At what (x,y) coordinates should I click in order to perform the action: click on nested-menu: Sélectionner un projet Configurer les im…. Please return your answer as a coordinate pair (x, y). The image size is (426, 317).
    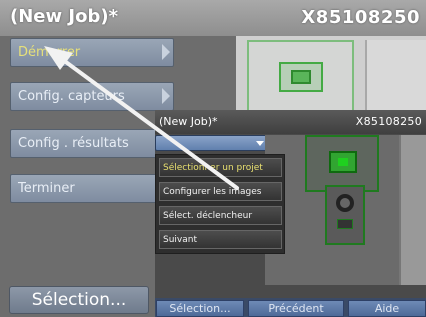
    Looking at the image, I should click on (220, 204).